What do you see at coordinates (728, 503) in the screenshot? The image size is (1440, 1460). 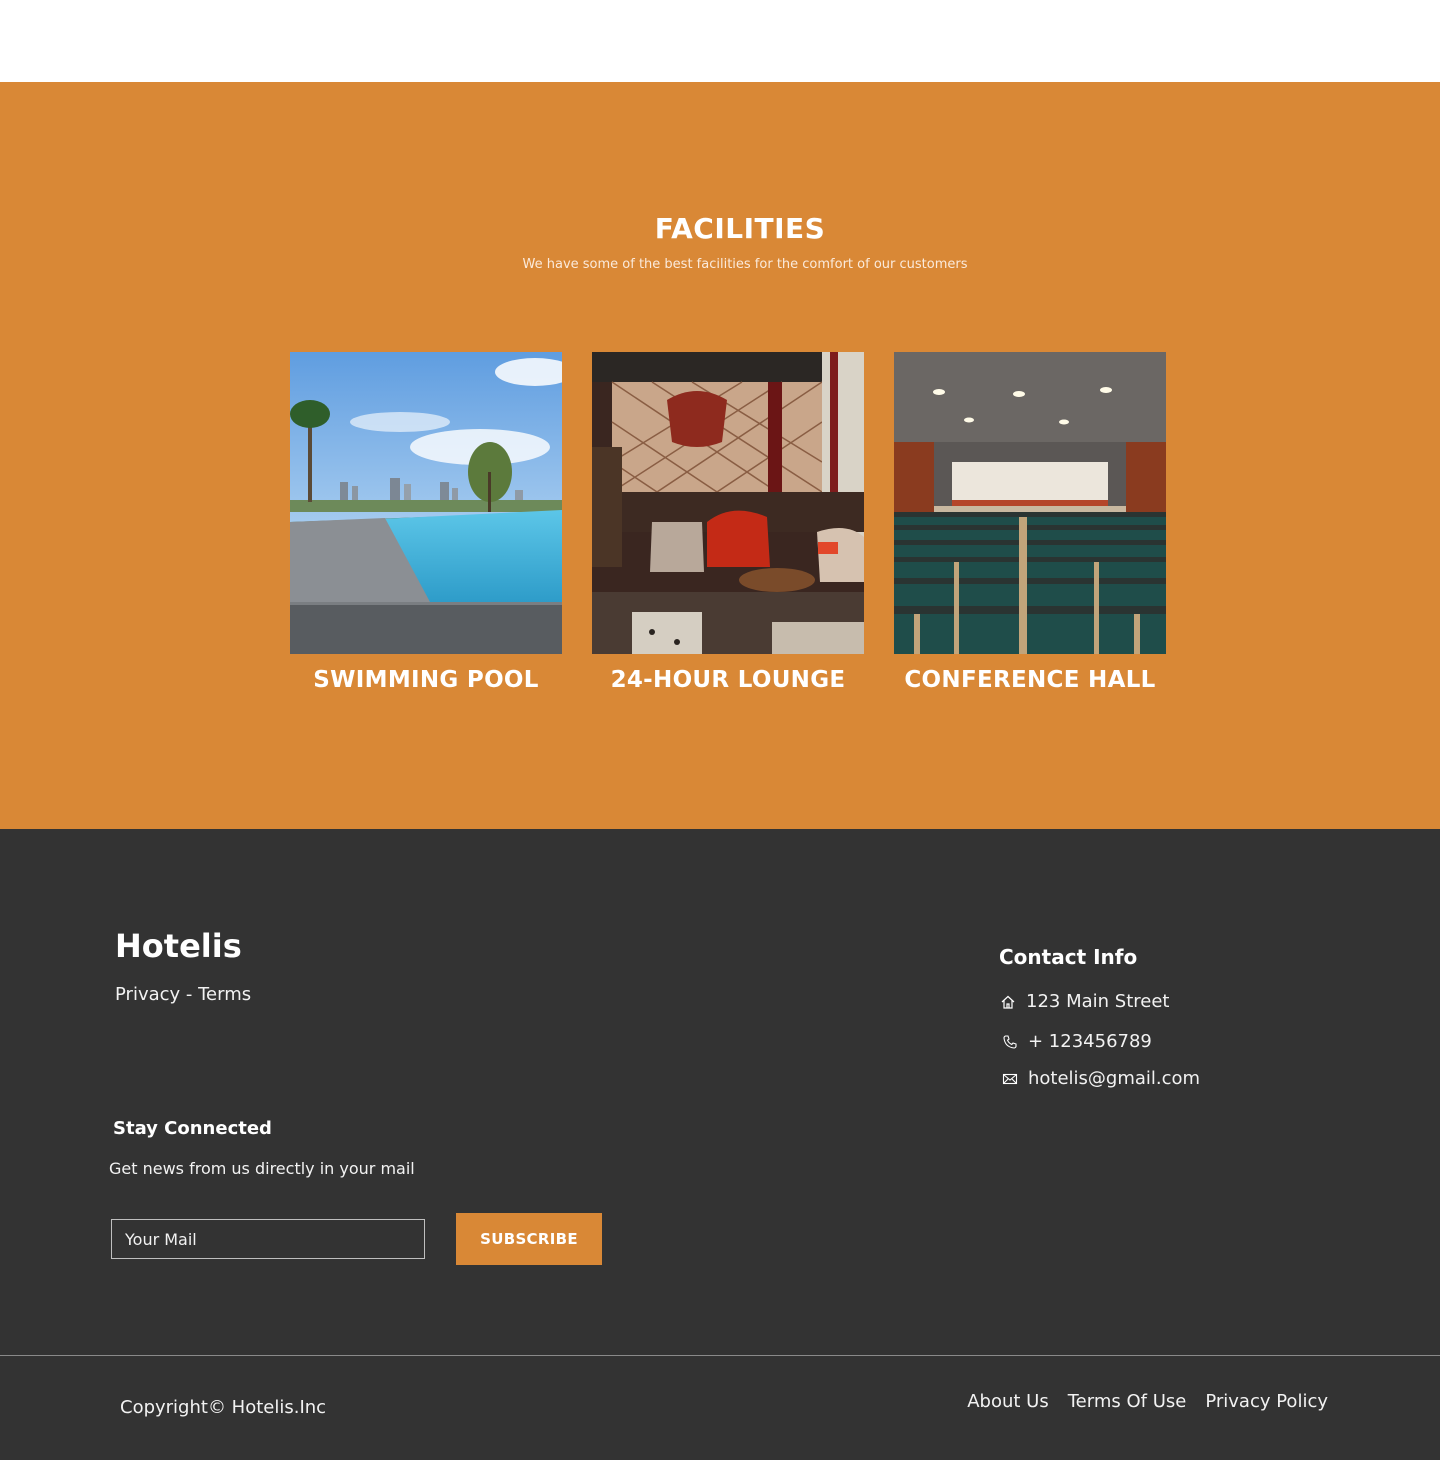 I see `lounge-image` at bounding box center [728, 503].